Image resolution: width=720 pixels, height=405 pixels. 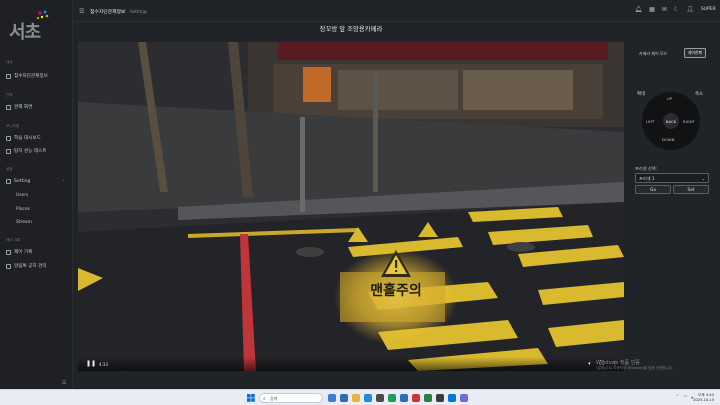 What do you see at coordinates (672, 178) in the screenshot?
I see `preset-select: 프리셋 1 ⌄` at bounding box center [672, 178].